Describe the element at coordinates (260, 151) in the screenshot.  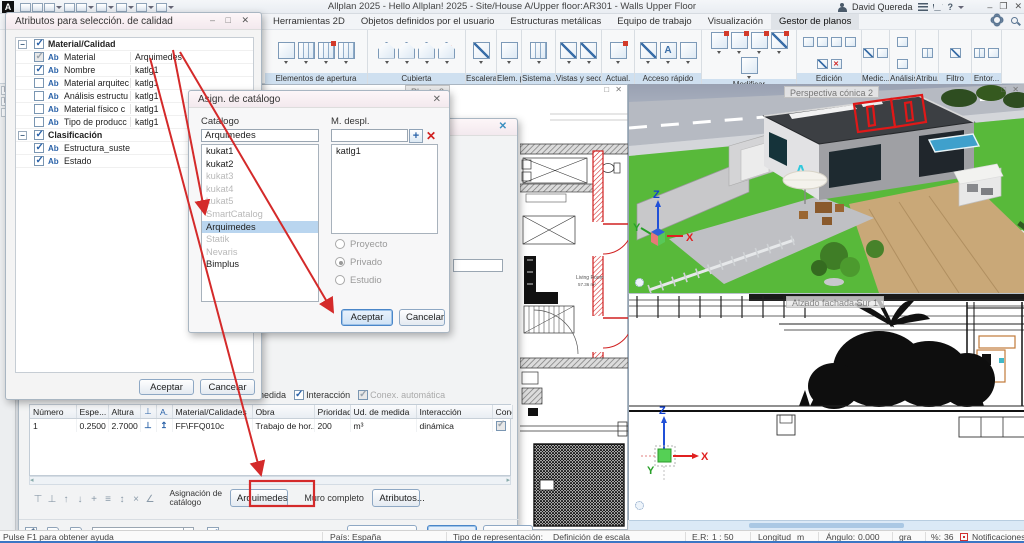
I see `catalog-list-item: kukat1` at that location.